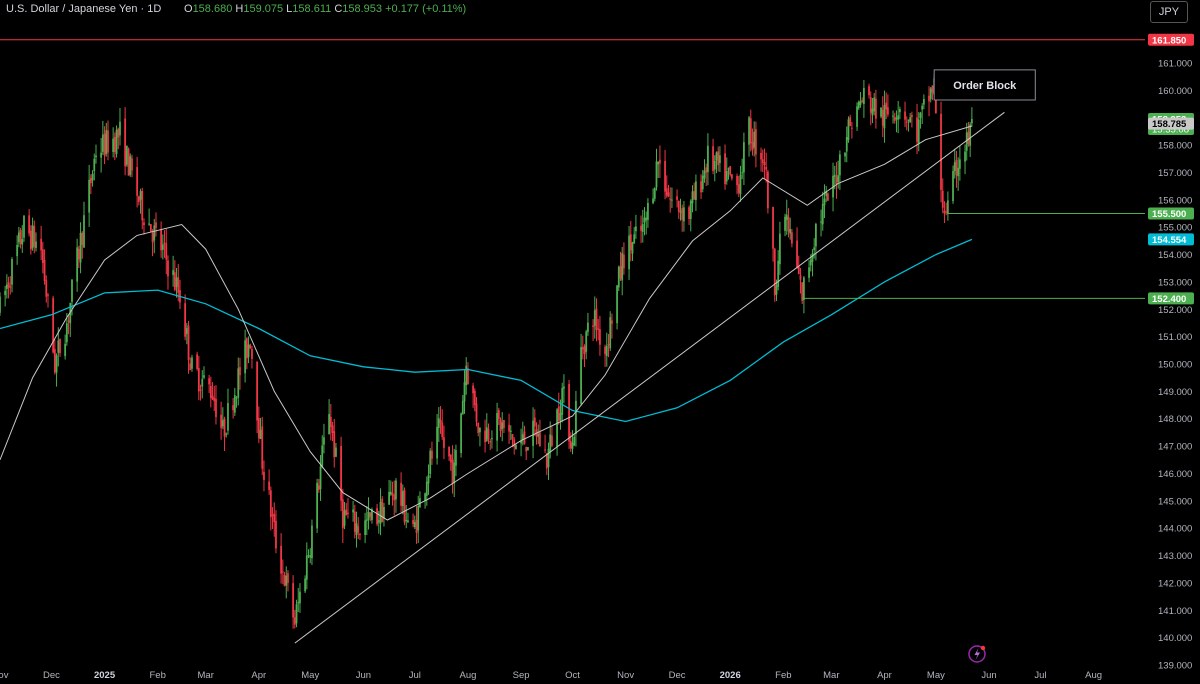  What do you see at coordinates (1169, 299) in the screenshot?
I see `support-level-badge-value: 152.400` at bounding box center [1169, 299].